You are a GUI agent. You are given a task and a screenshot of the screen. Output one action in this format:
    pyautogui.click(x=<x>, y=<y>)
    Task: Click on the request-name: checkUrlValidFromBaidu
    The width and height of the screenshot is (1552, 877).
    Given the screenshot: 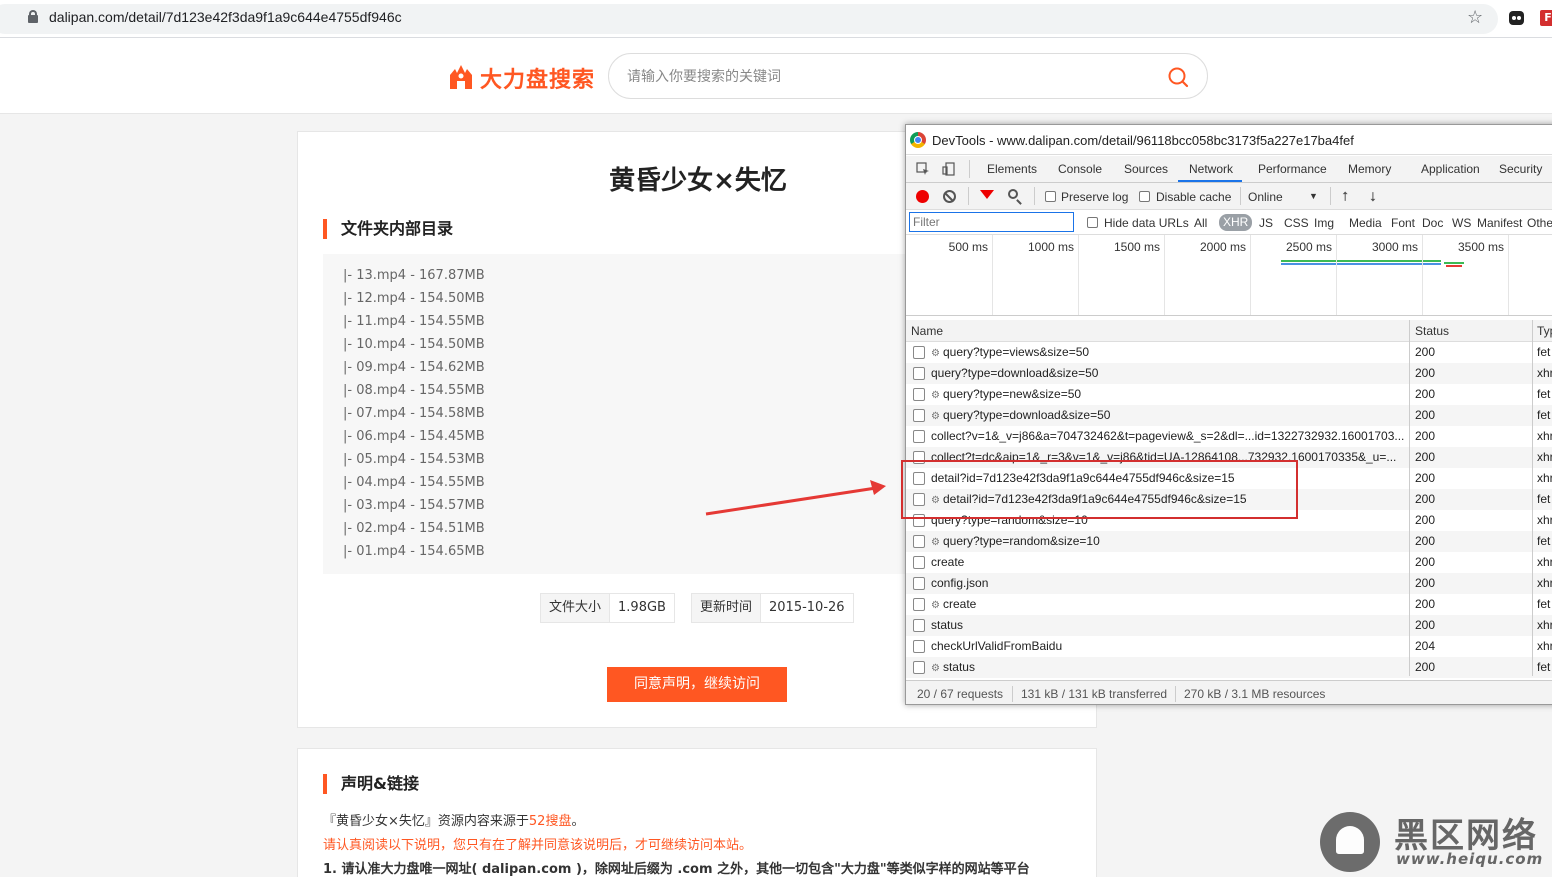 What is the action you would take?
    pyautogui.click(x=997, y=646)
    